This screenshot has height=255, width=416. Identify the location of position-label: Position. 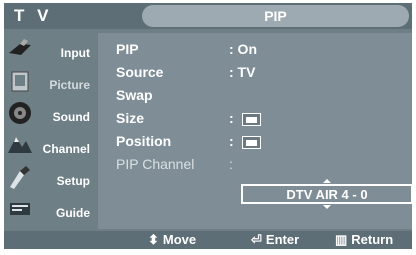
(144, 141).